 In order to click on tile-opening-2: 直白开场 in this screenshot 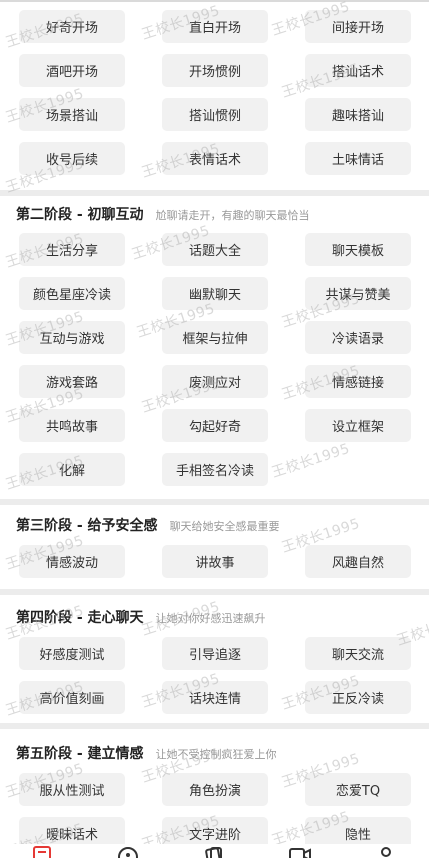, I will do `click(215, 26)`.